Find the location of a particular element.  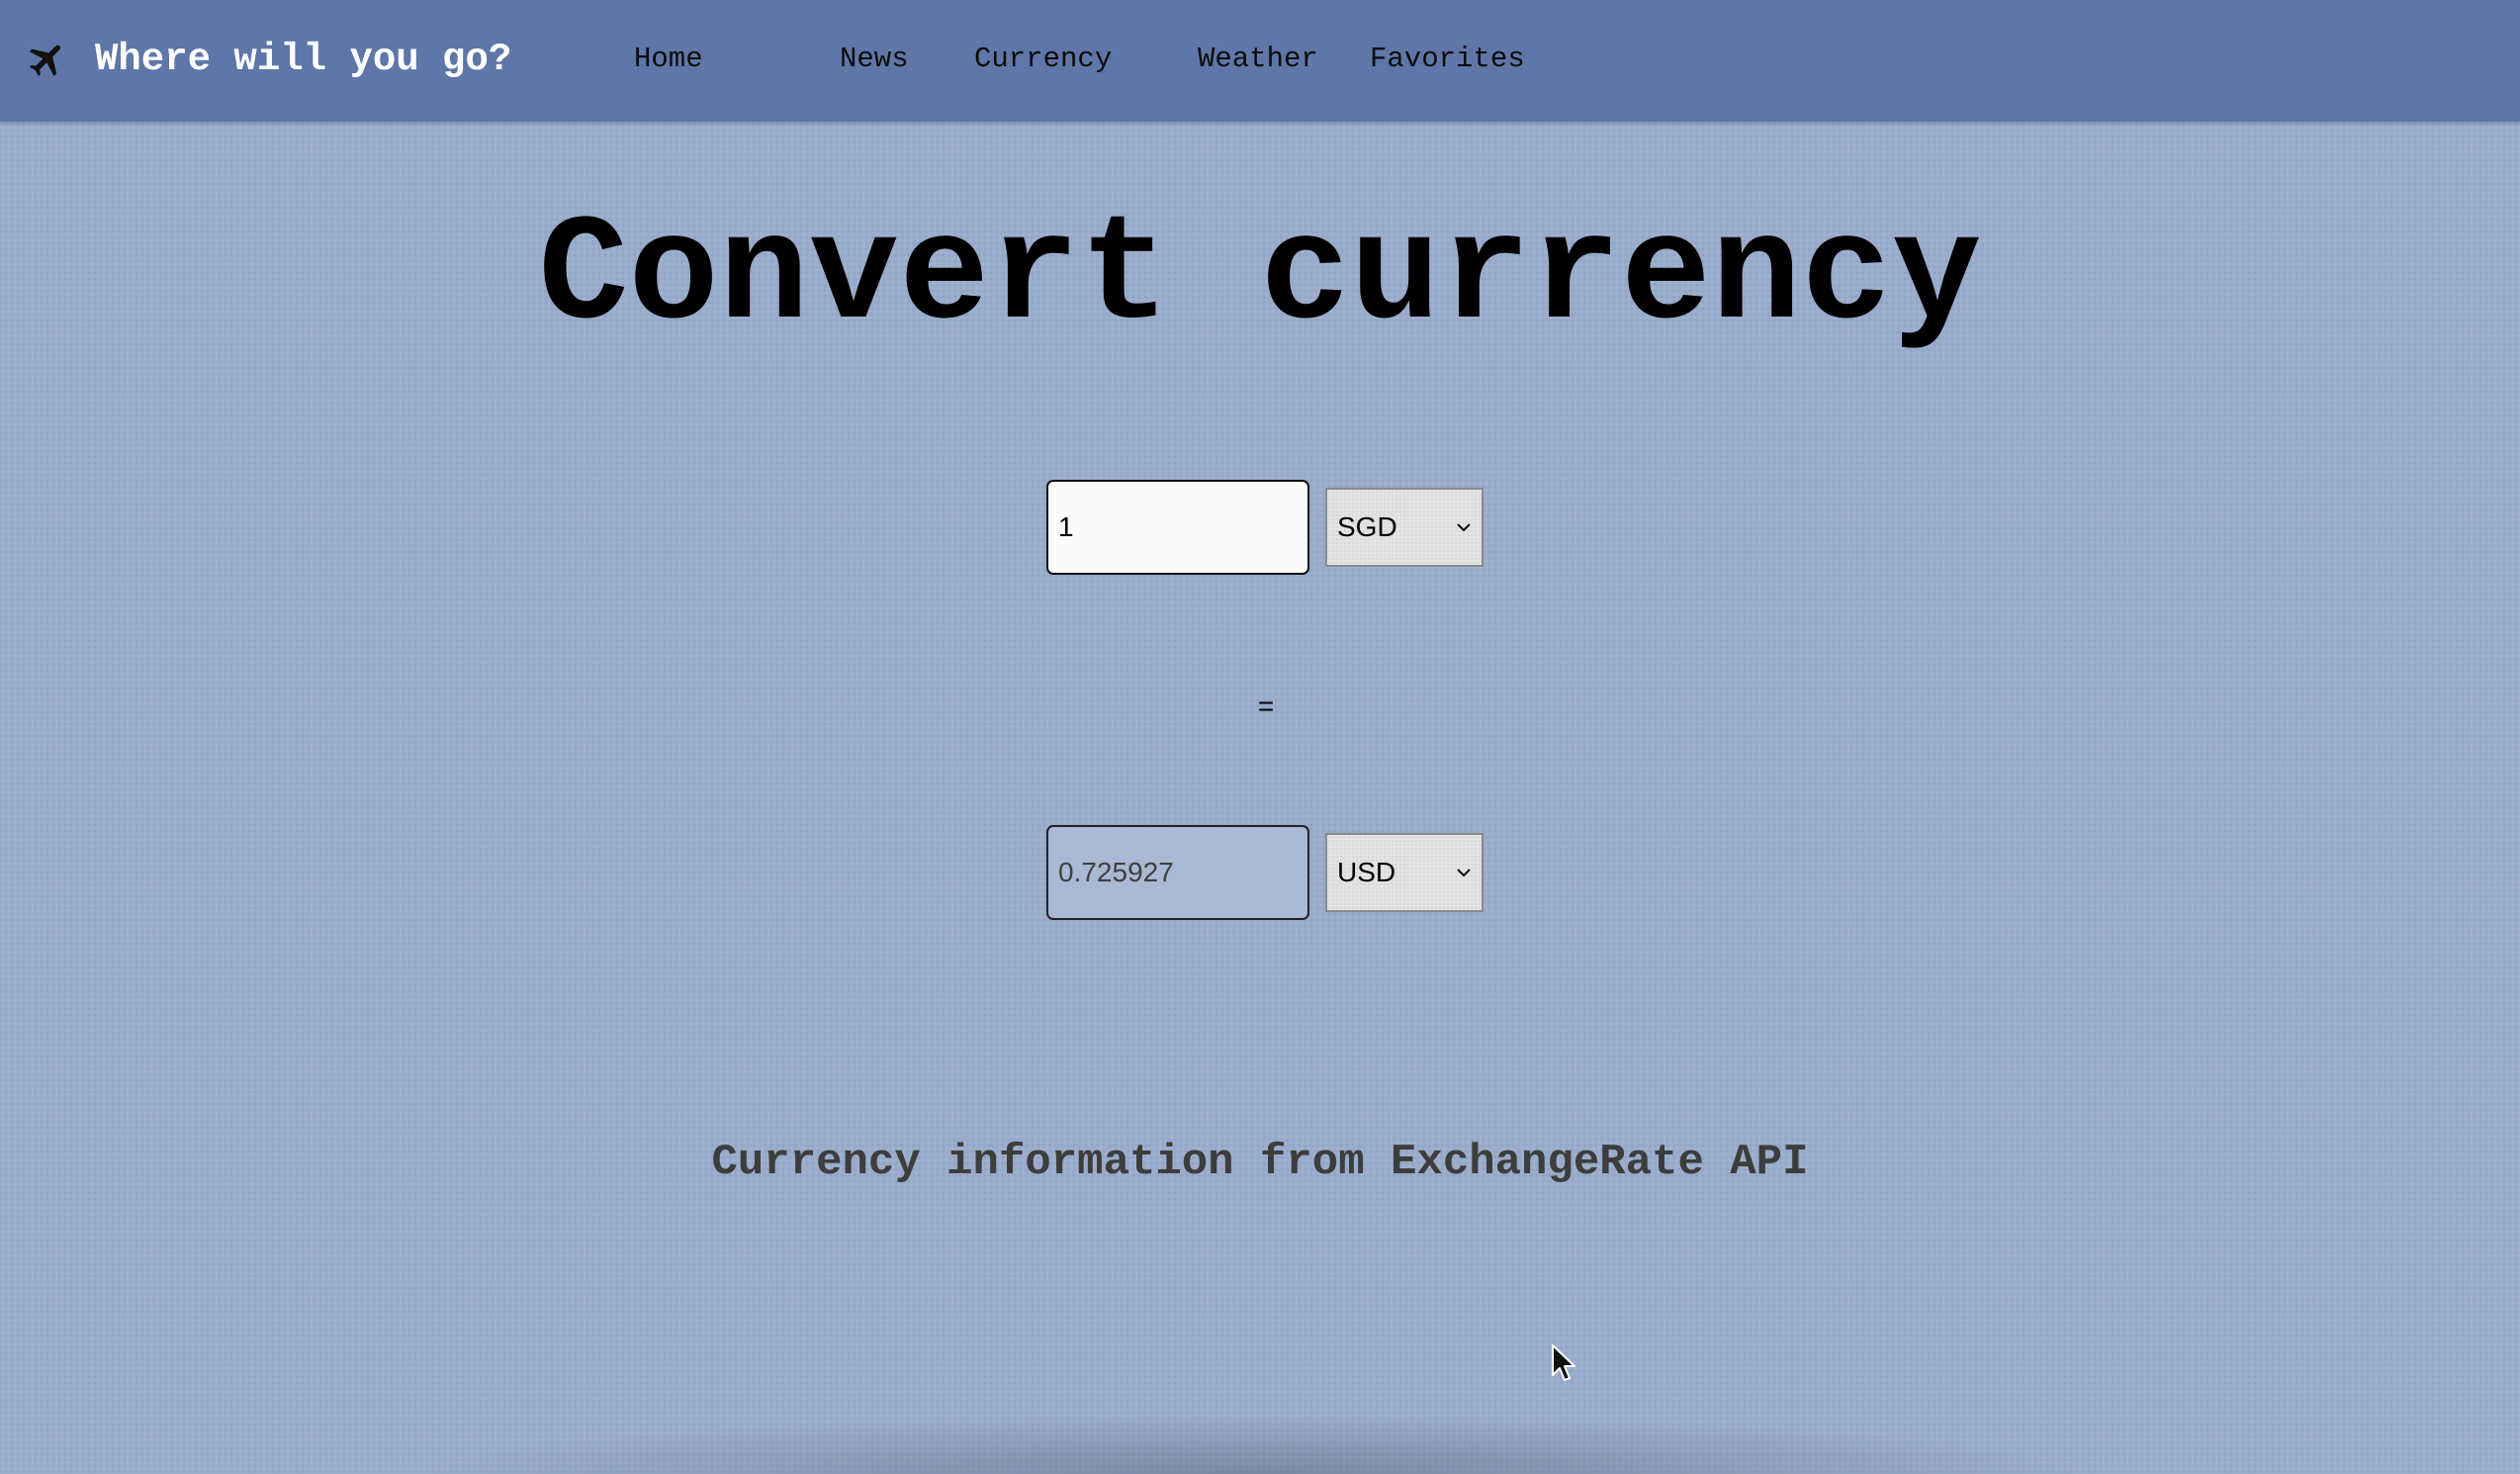

nav-link-home: Home is located at coordinates (668, 59).